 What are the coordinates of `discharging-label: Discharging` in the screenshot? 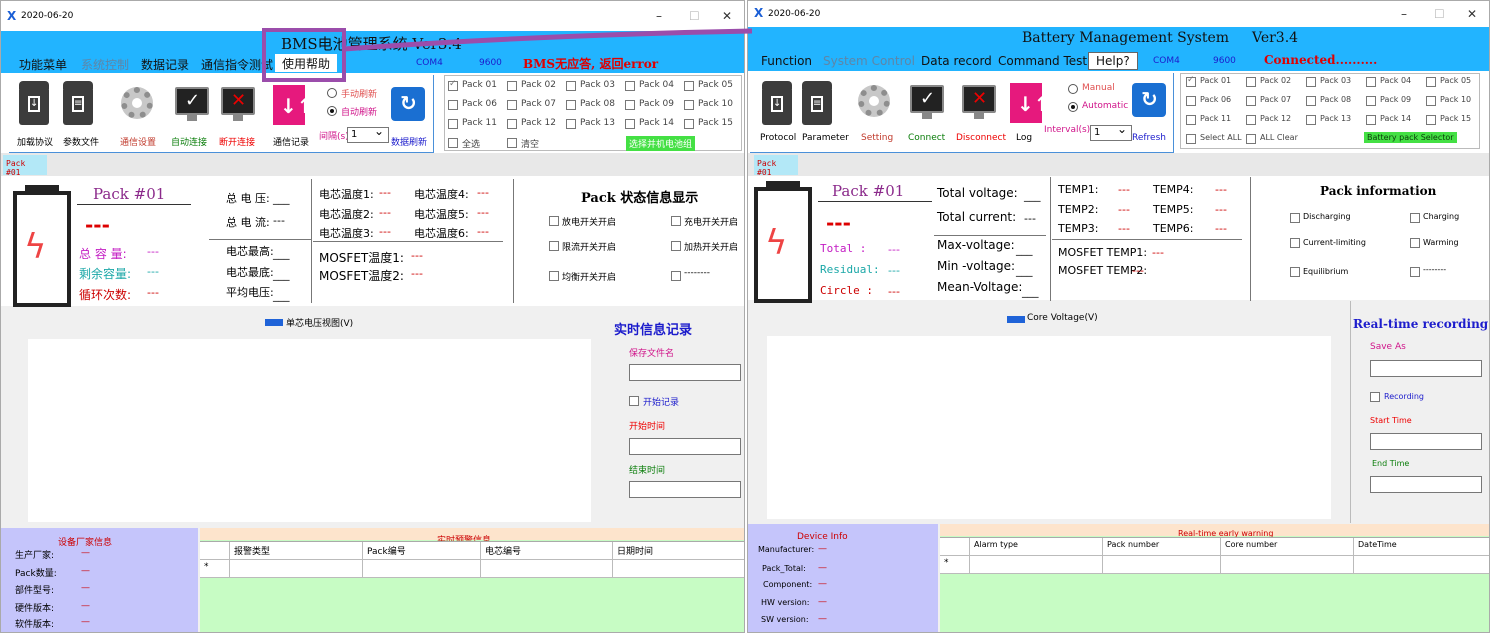 It's located at (1327, 216).